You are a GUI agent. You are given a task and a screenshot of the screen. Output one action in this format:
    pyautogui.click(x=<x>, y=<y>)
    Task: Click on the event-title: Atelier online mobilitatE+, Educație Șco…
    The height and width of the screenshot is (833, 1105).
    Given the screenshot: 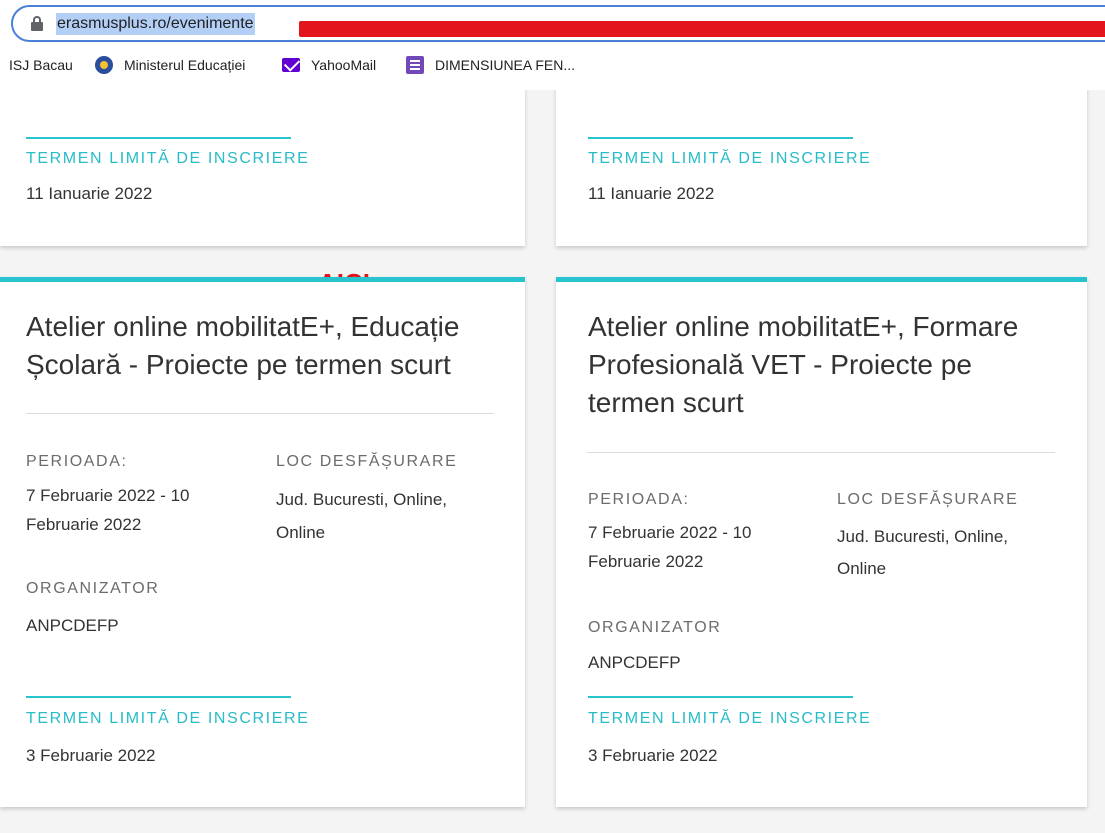 What is the action you would take?
    pyautogui.click(x=242, y=346)
    